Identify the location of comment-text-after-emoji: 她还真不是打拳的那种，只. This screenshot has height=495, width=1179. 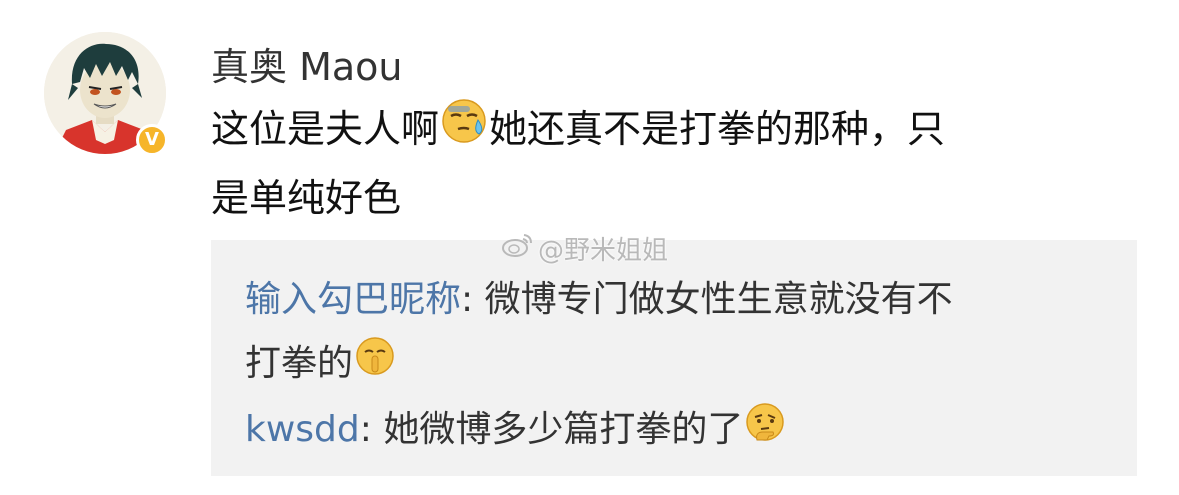
(717, 129).